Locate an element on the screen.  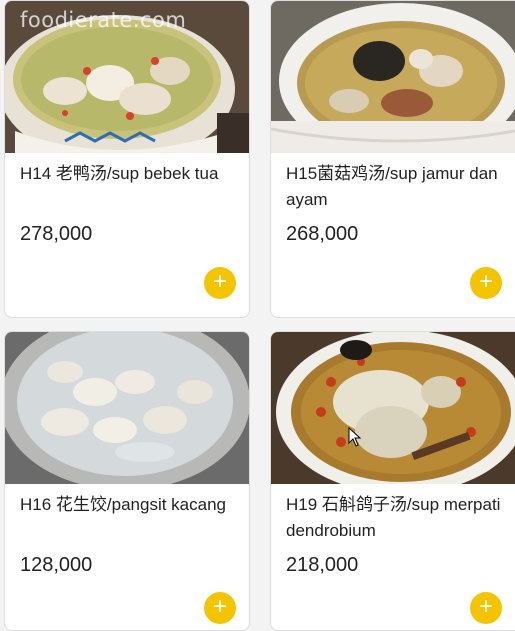
mouse-cursor-icon is located at coordinates (355, 437).